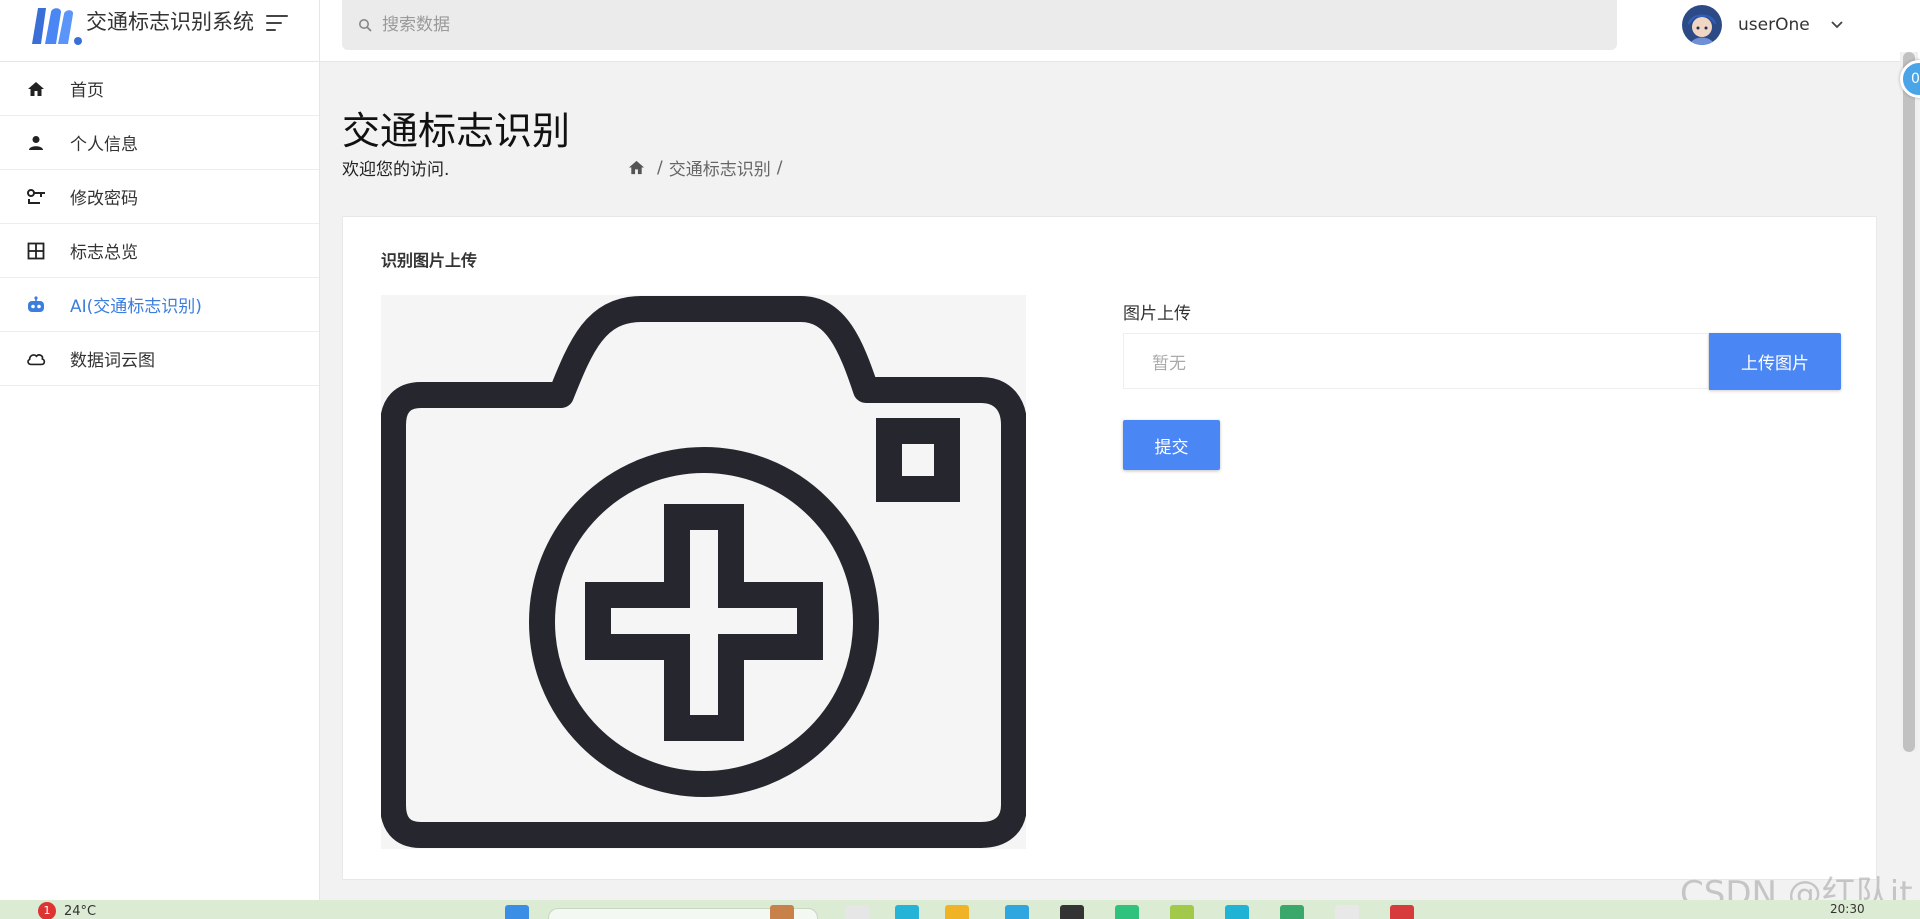 Image resolution: width=1920 pixels, height=919 pixels. I want to click on app-title: 交通标志识别系统, so click(170, 22).